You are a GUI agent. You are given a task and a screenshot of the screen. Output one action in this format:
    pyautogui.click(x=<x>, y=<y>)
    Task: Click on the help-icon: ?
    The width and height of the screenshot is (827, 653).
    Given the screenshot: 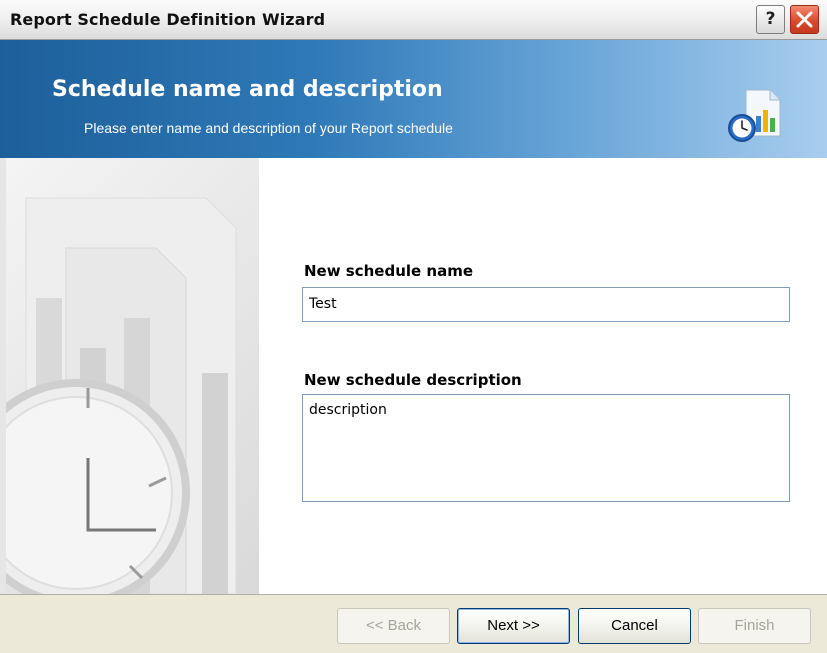 What is the action you would take?
    pyautogui.click(x=770, y=19)
    